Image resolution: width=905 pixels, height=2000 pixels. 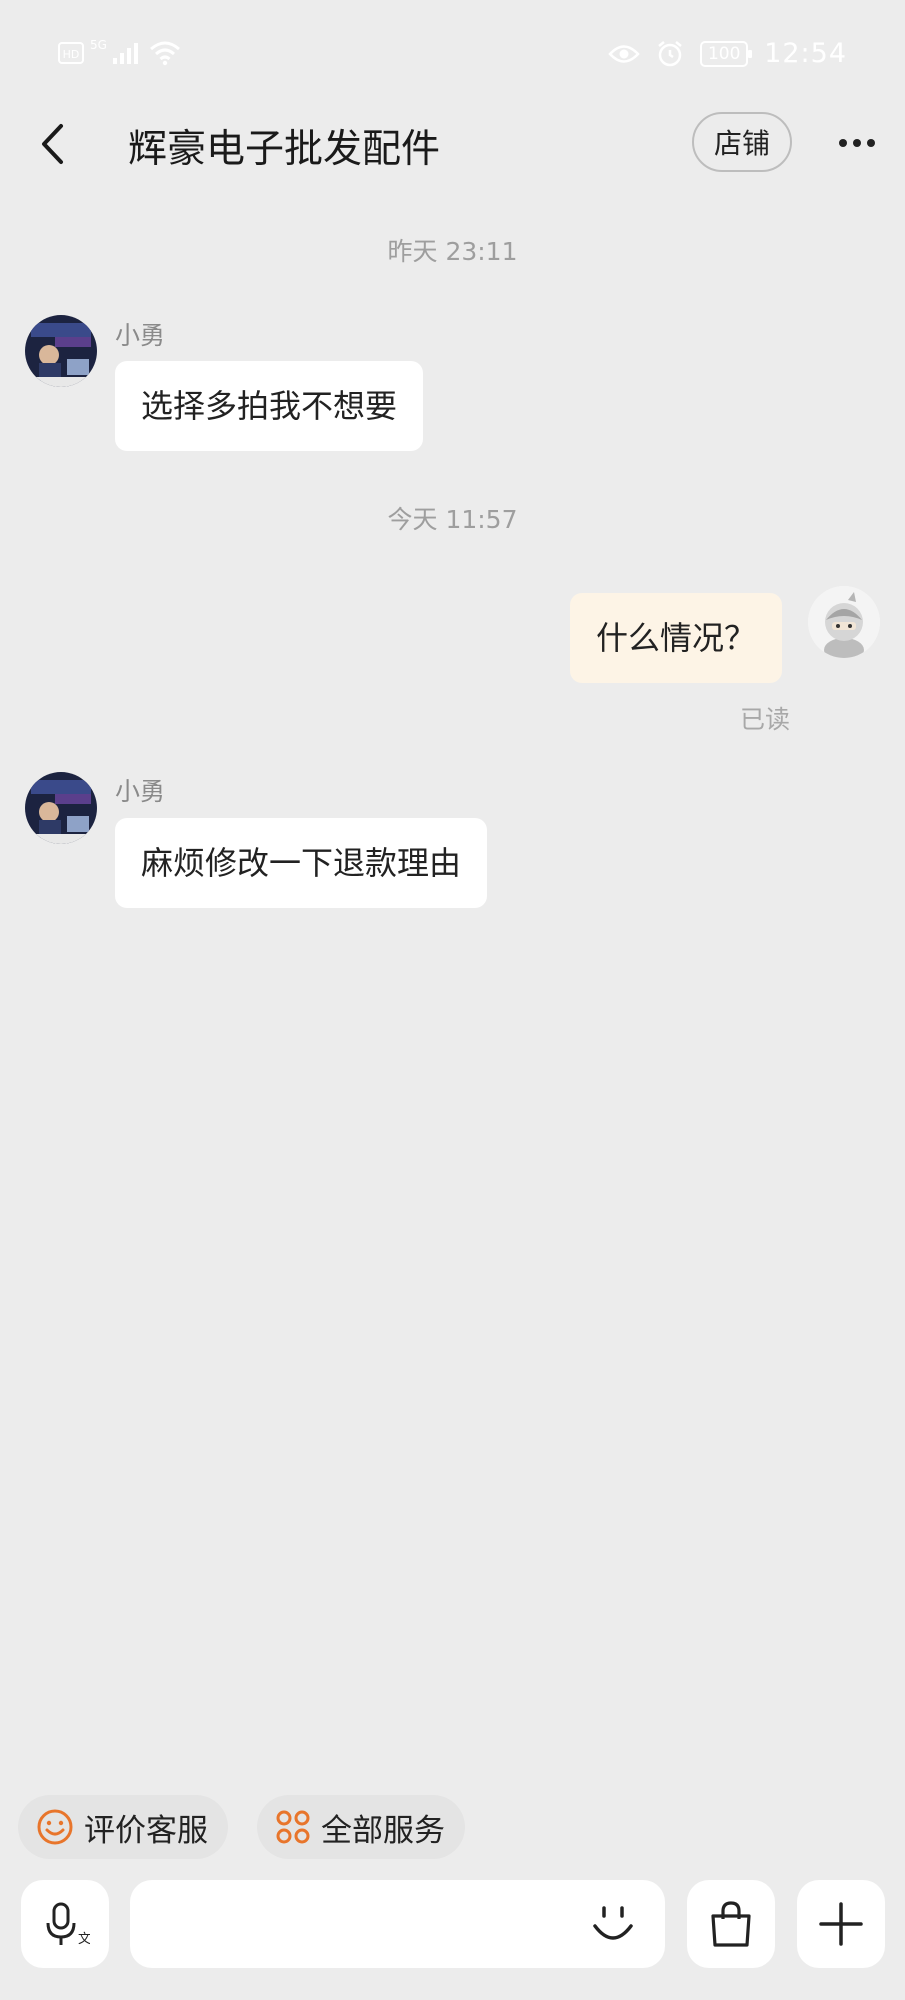 I want to click on signal-icon, so click(x=125, y=53).